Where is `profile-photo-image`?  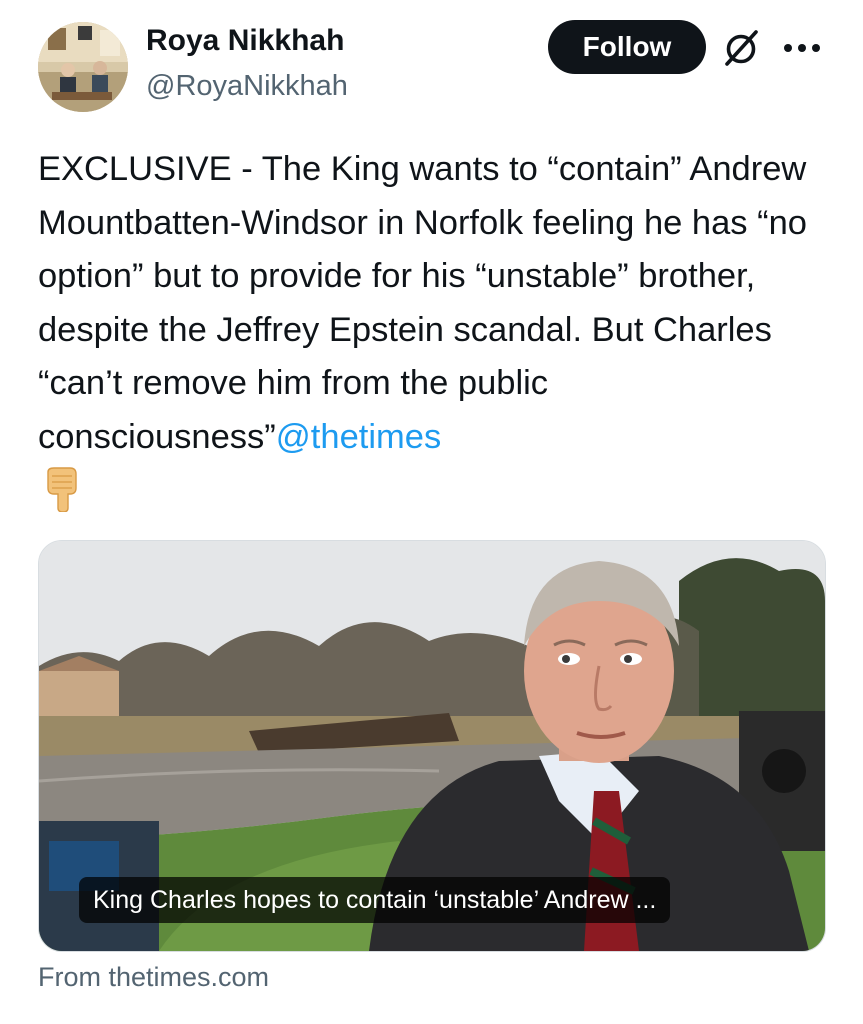
profile-photo-image is located at coordinates (83, 67).